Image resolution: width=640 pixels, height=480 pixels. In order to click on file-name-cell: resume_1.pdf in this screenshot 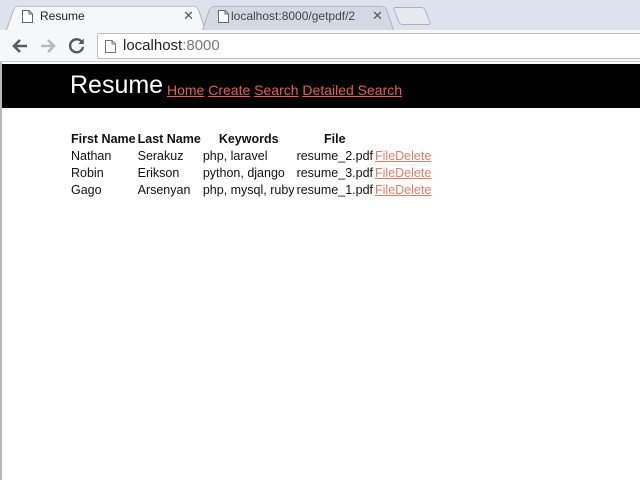, I will do `click(334, 189)`.